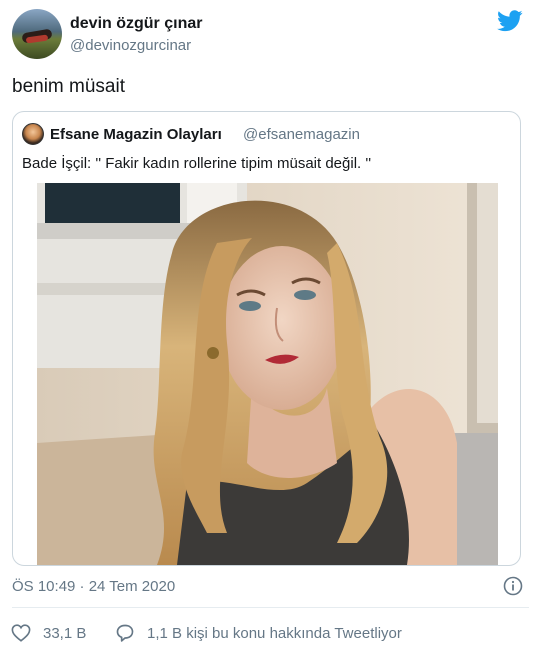 Image resolution: width=541 pixels, height=648 pixels. What do you see at coordinates (125, 633) in the screenshot?
I see `reply-bubble-icon` at bounding box center [125, 633].